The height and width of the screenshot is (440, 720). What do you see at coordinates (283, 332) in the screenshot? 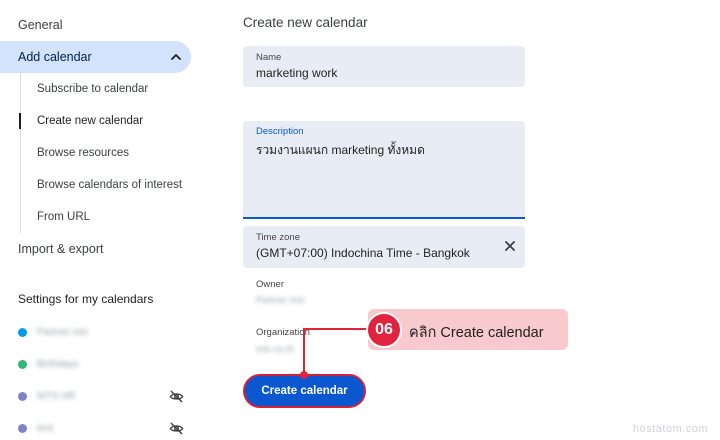
I see `organization-label: Organization` at bounding box center [283, 332].